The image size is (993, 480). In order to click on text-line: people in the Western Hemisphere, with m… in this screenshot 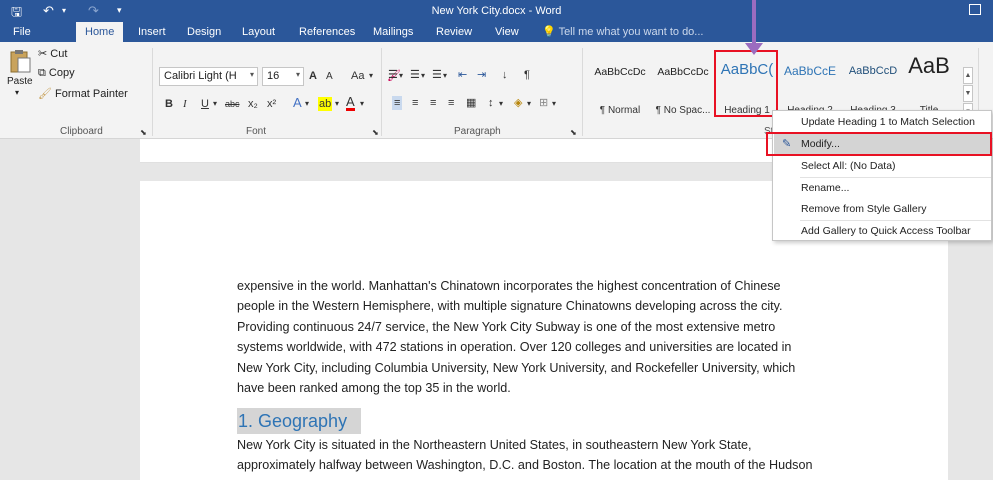, I will do `click(510, 306)`.